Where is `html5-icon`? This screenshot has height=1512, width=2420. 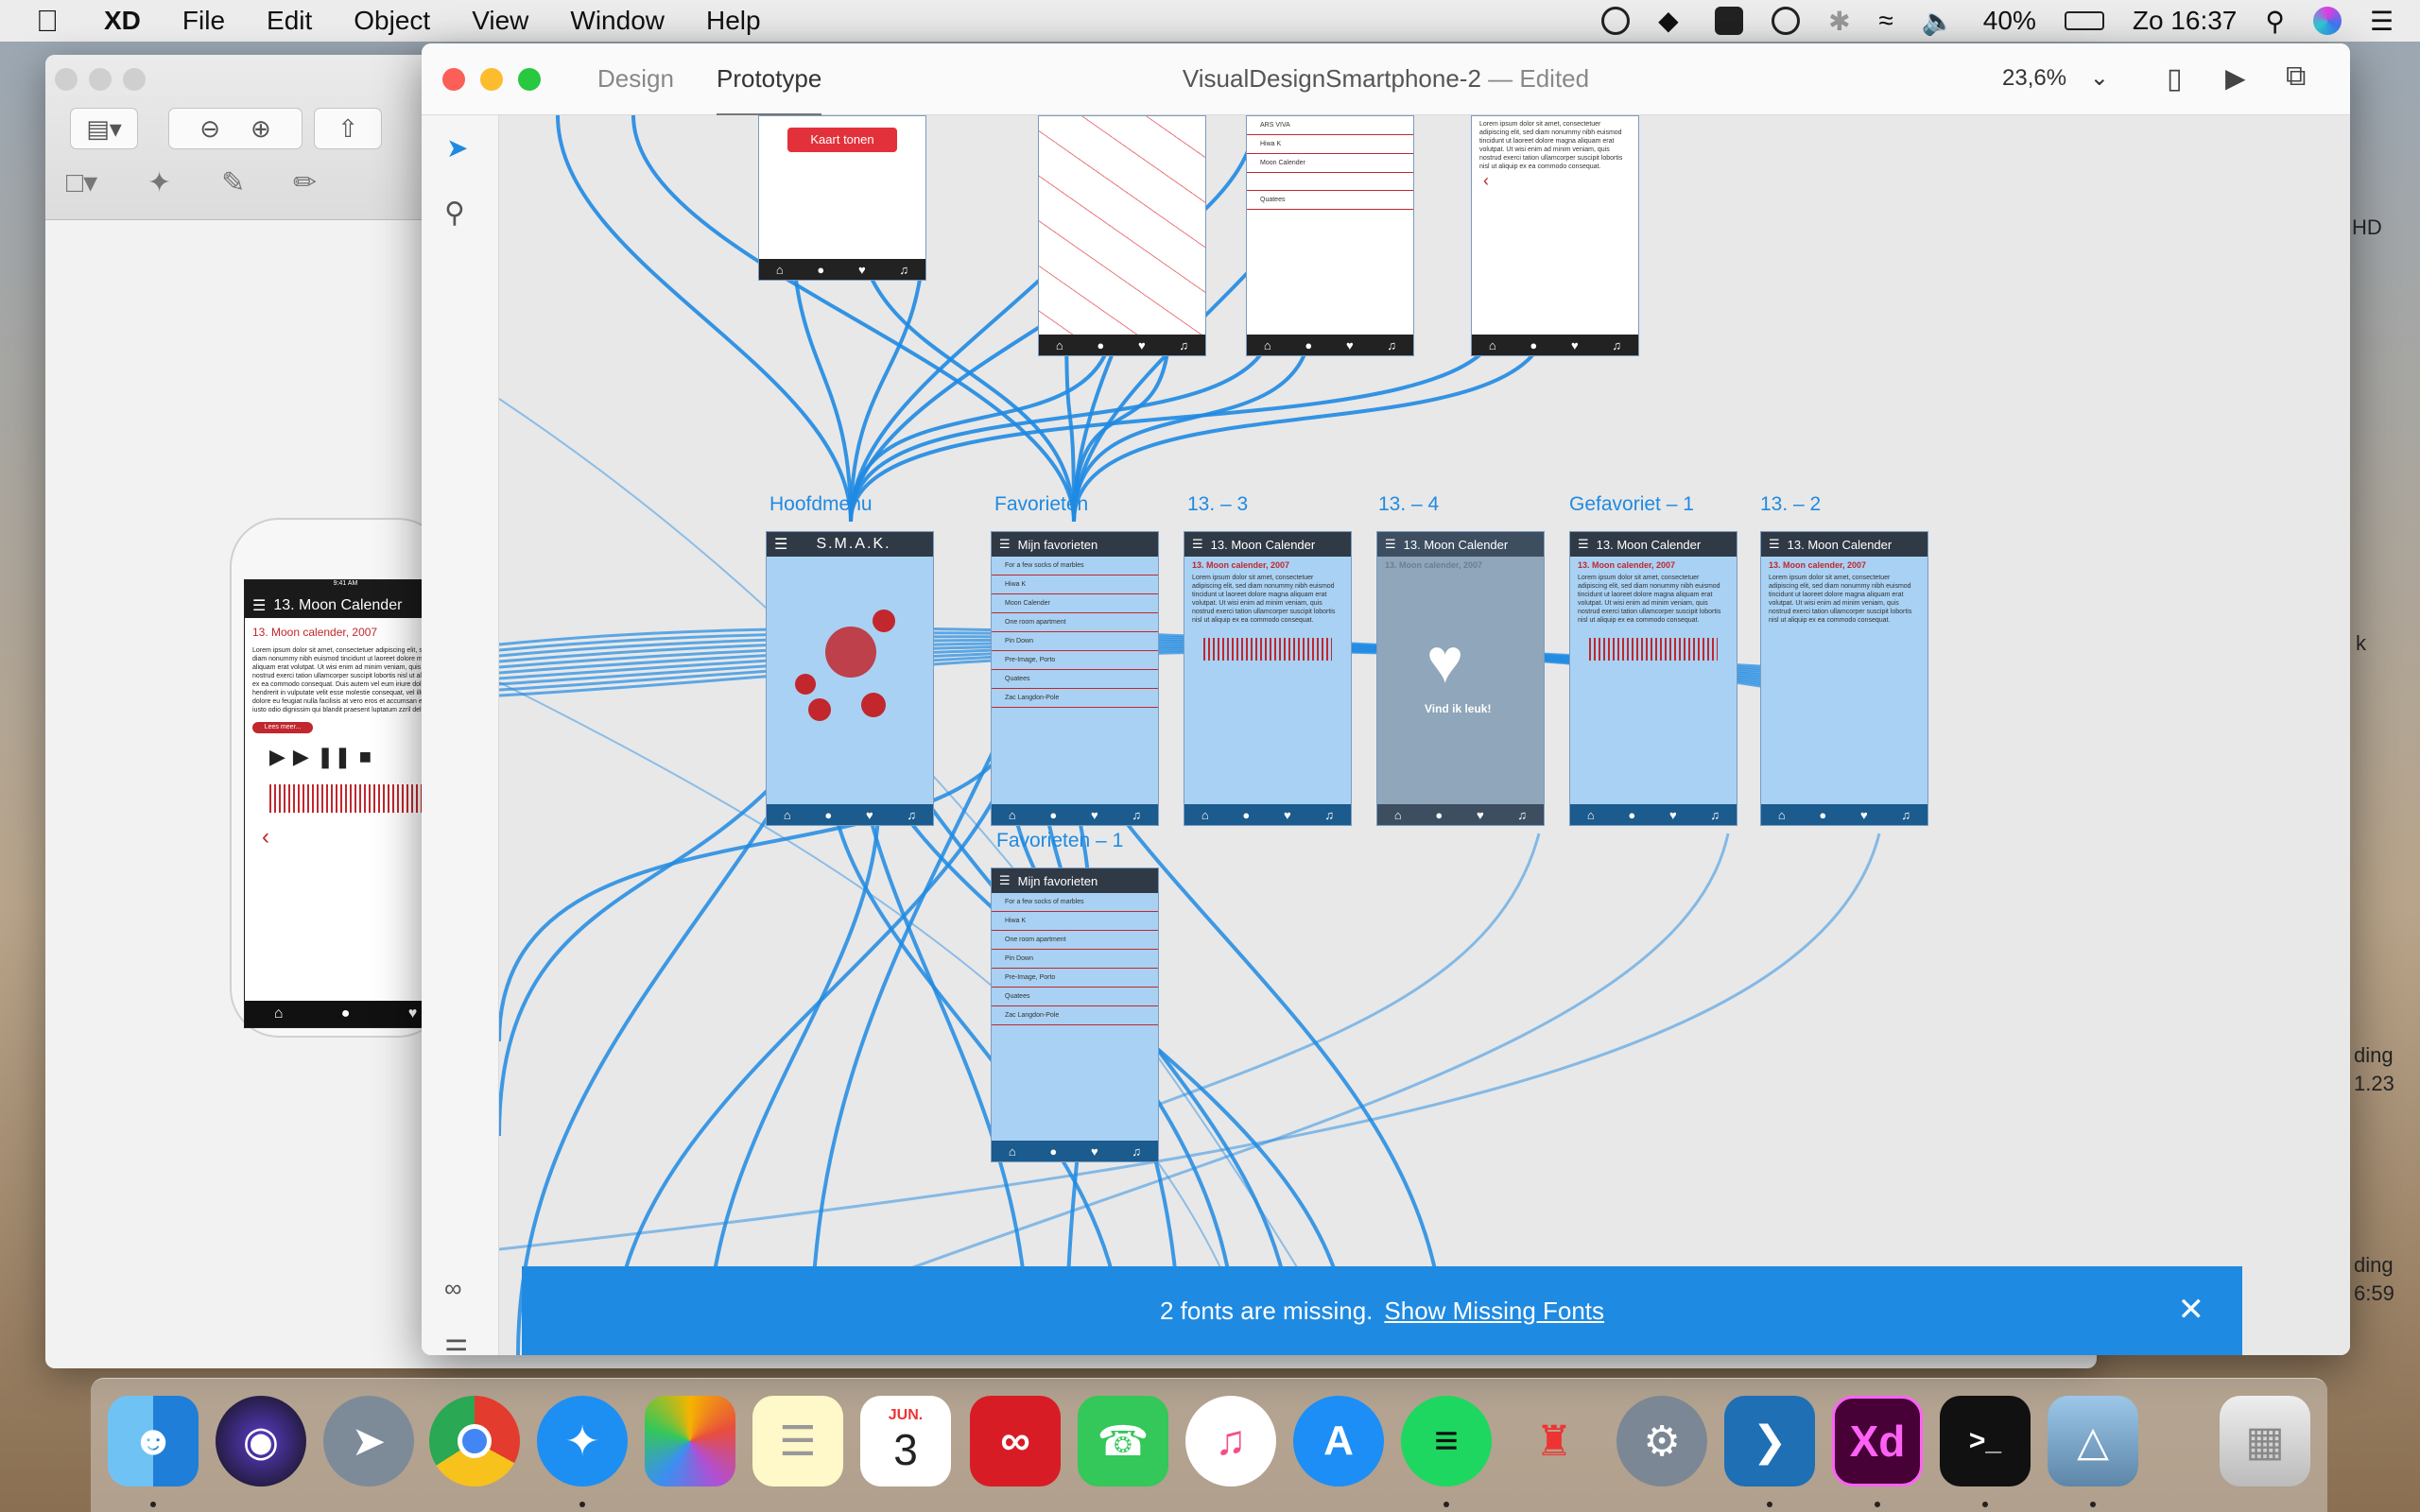 html5-icon is located at coordinates (1729, 21).